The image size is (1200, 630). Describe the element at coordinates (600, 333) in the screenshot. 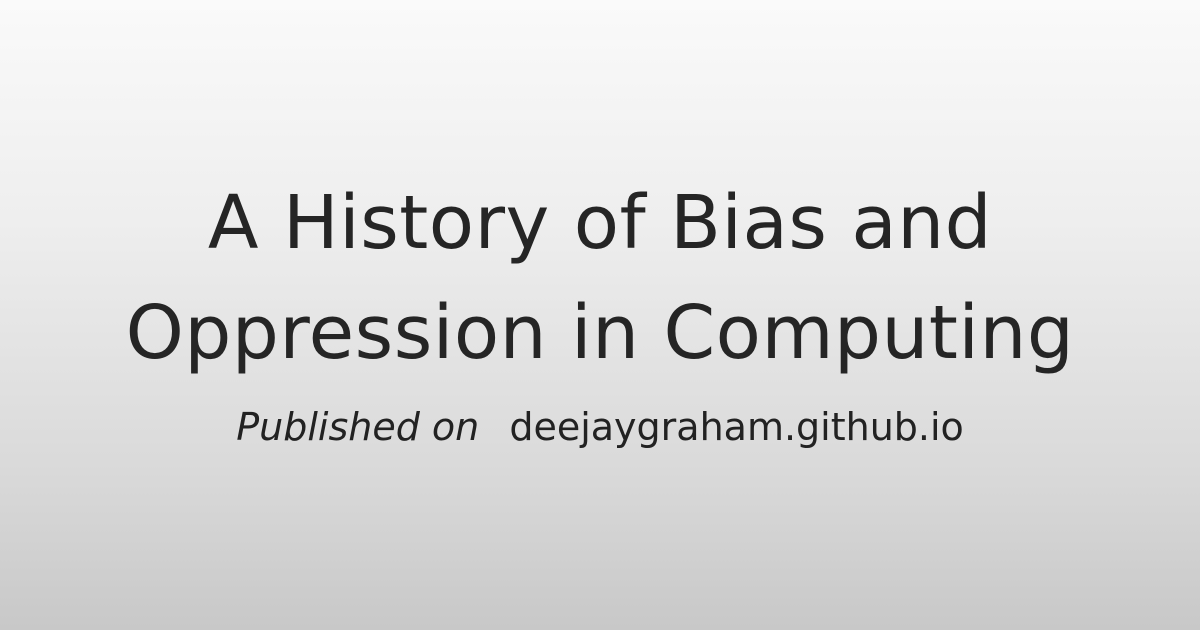

I see `title-line-2: Oppression in Computing` at that location.